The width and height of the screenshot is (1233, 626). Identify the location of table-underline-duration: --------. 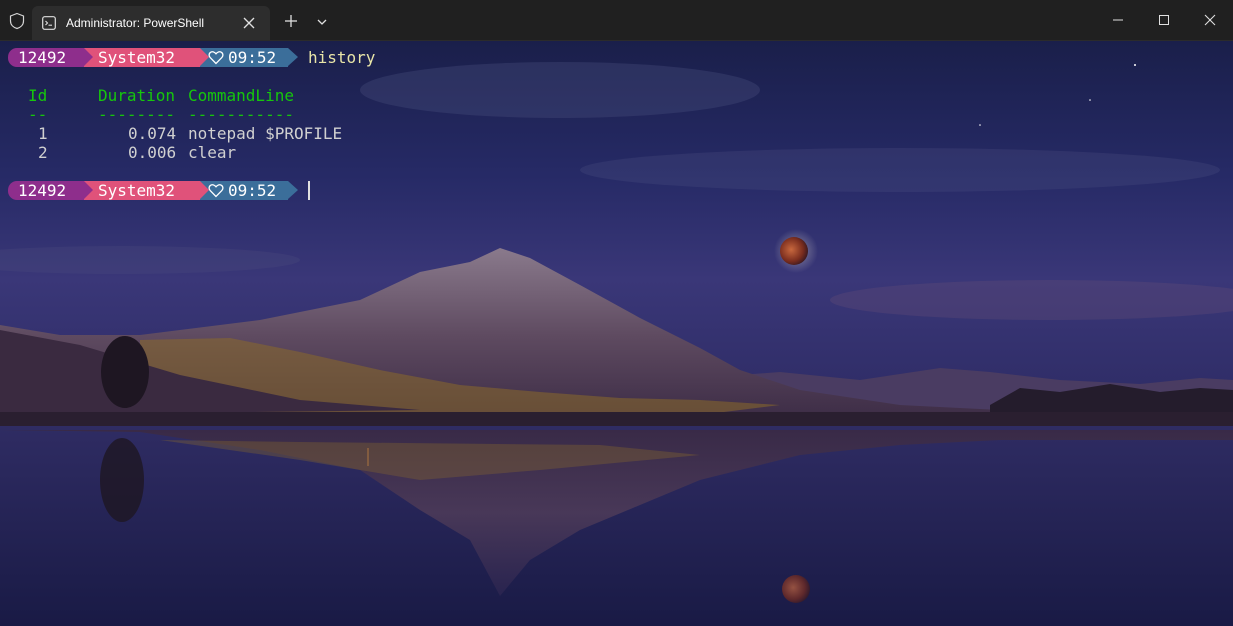
(137, 114).